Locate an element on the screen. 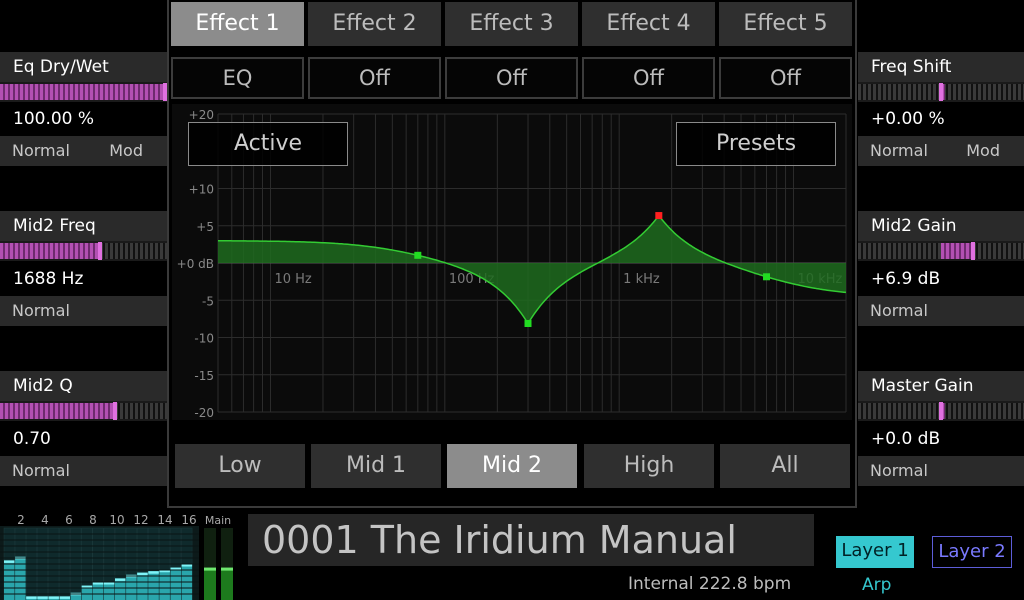 This screenshot has width=1024, height=600. y-tick-label: -10 is located at coordinates (204, 339).